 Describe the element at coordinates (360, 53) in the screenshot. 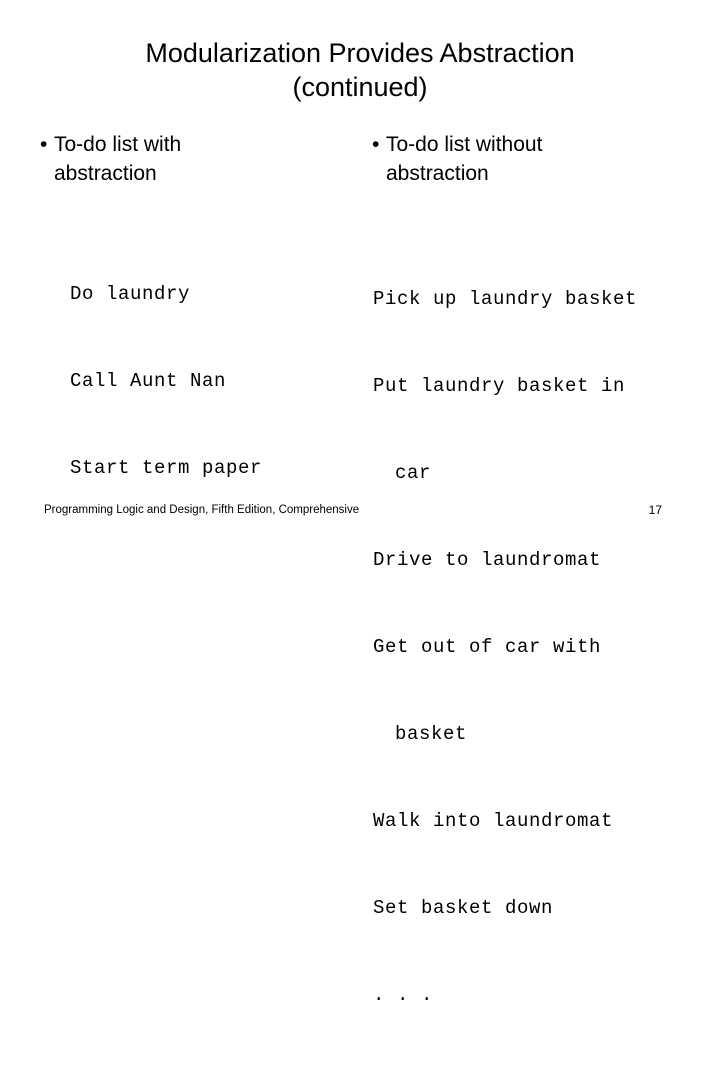

I see `title-line-1: Modularization Provides Abstraction` at that location.